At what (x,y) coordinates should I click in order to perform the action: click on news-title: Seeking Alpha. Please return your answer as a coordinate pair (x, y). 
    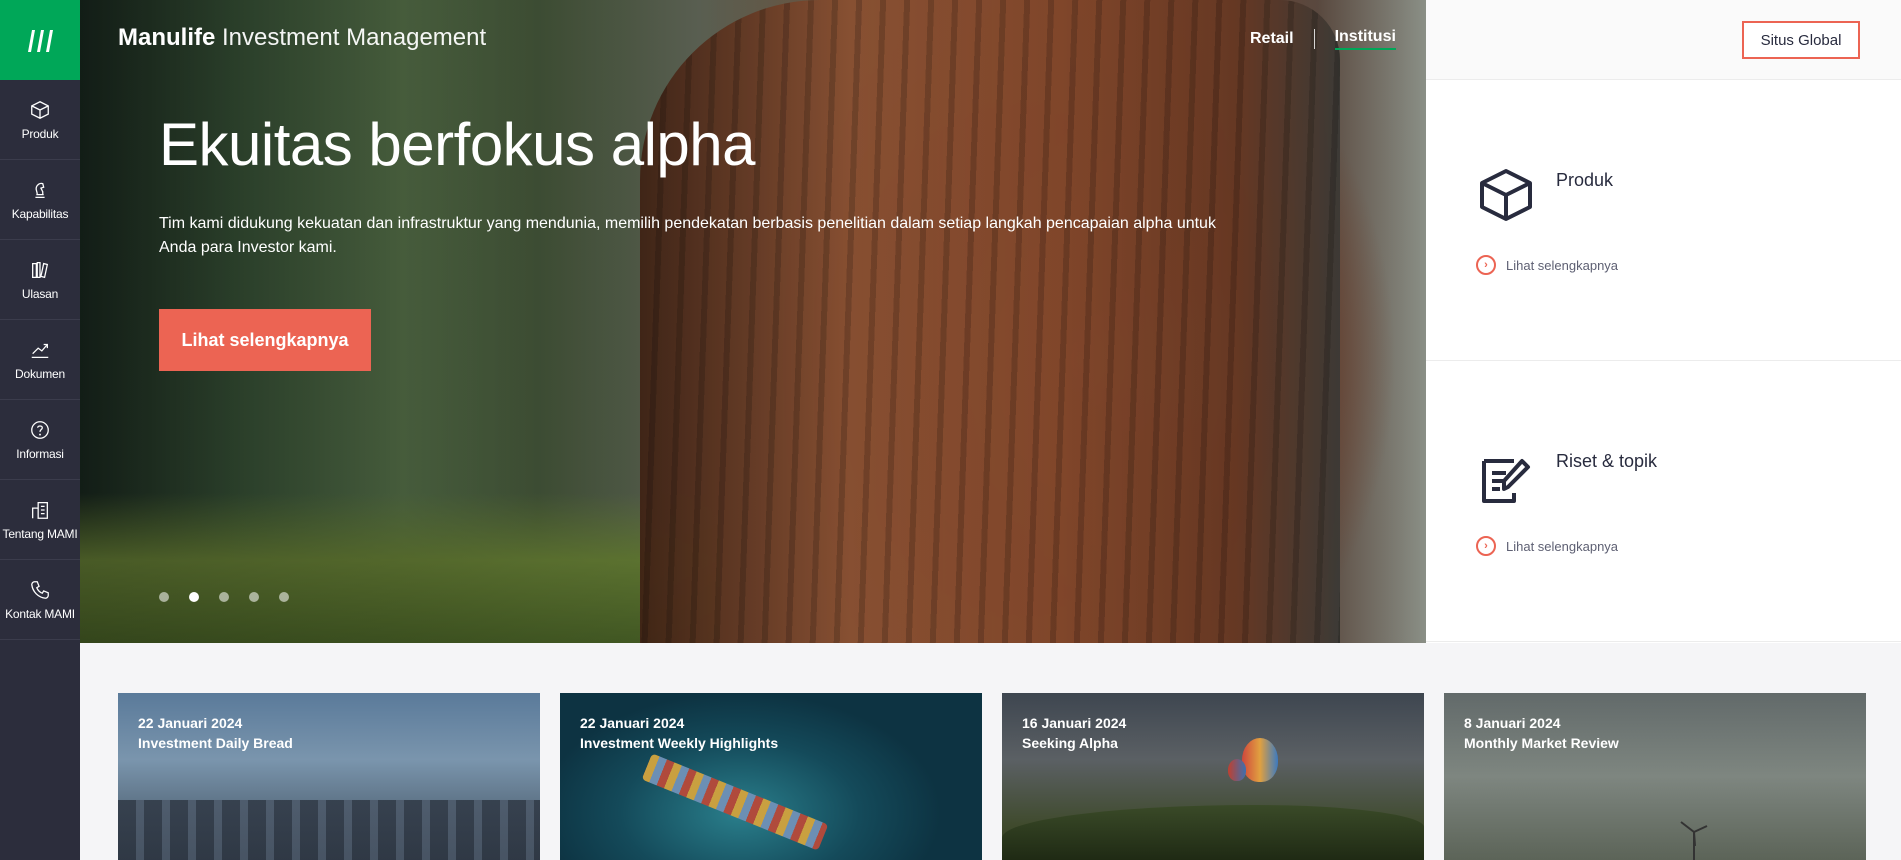
    Looking at the image, I should click on (1070, 743).